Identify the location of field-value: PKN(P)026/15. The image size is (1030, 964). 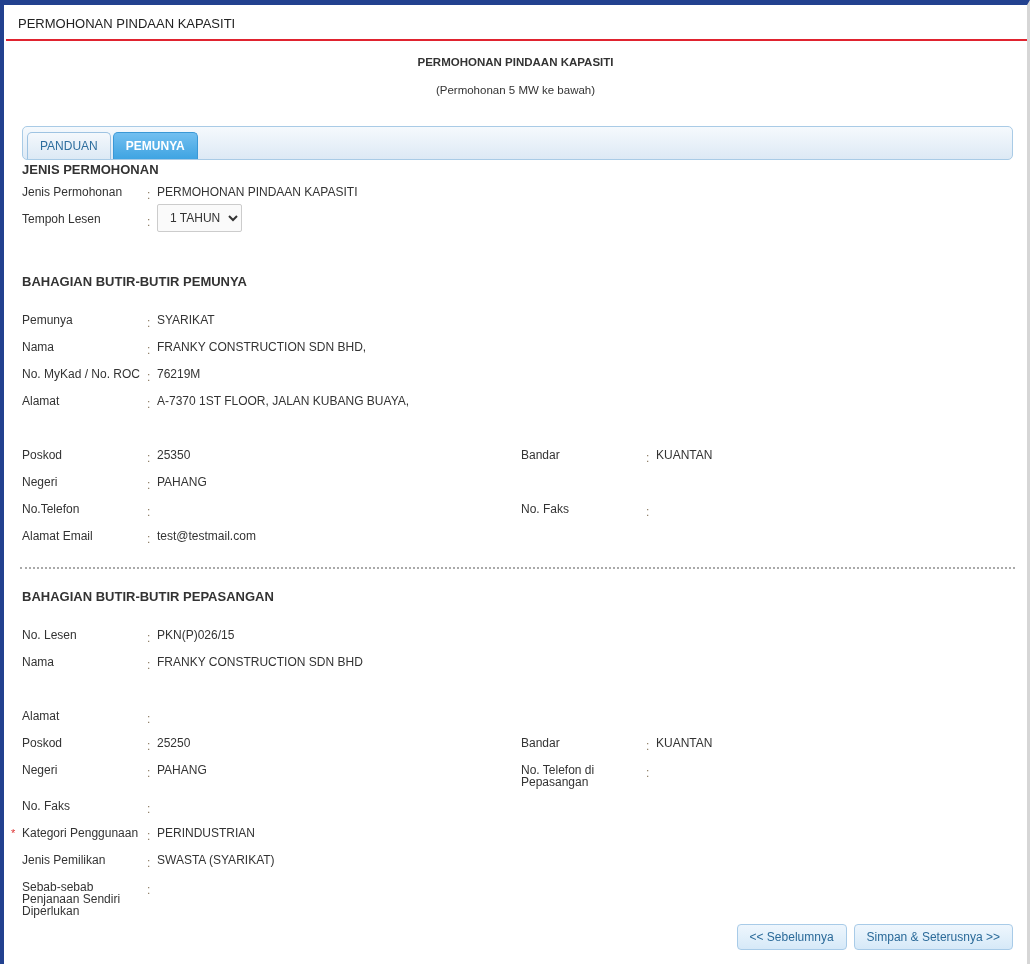
(196, 634).